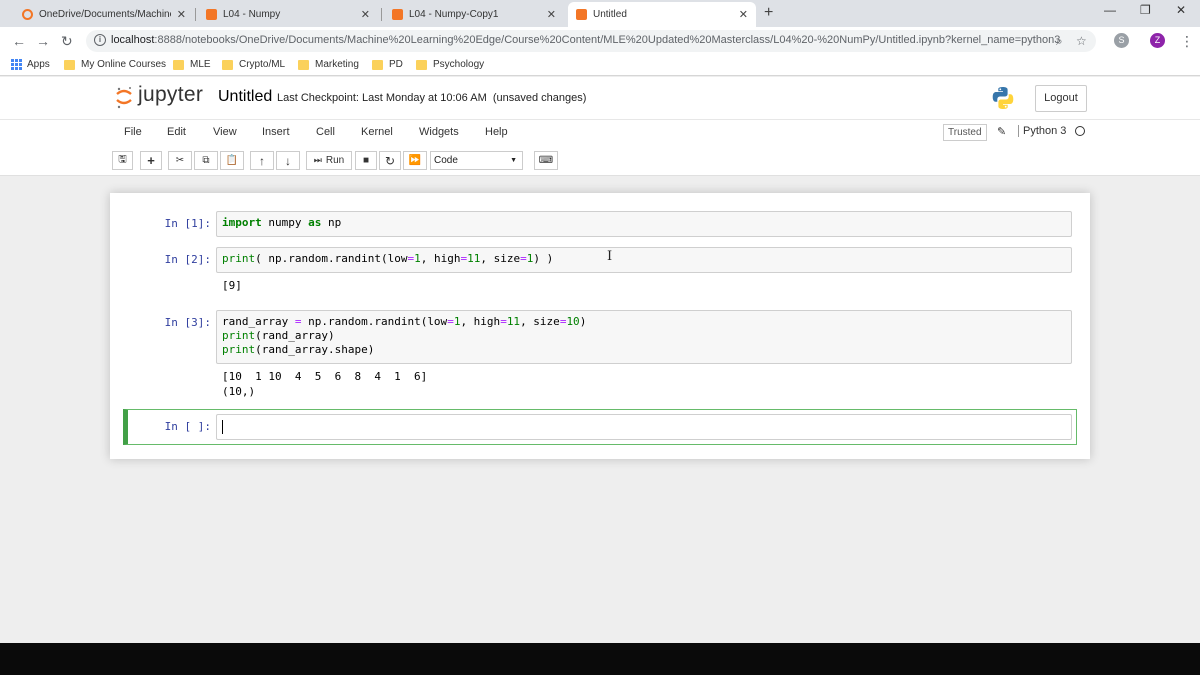 Image resolution: width=1200 pixels, height=675 pixels. Describe the element at coordinates (513, 160) in the screenshot. I see `caret-down-icon: ▼` at that location.